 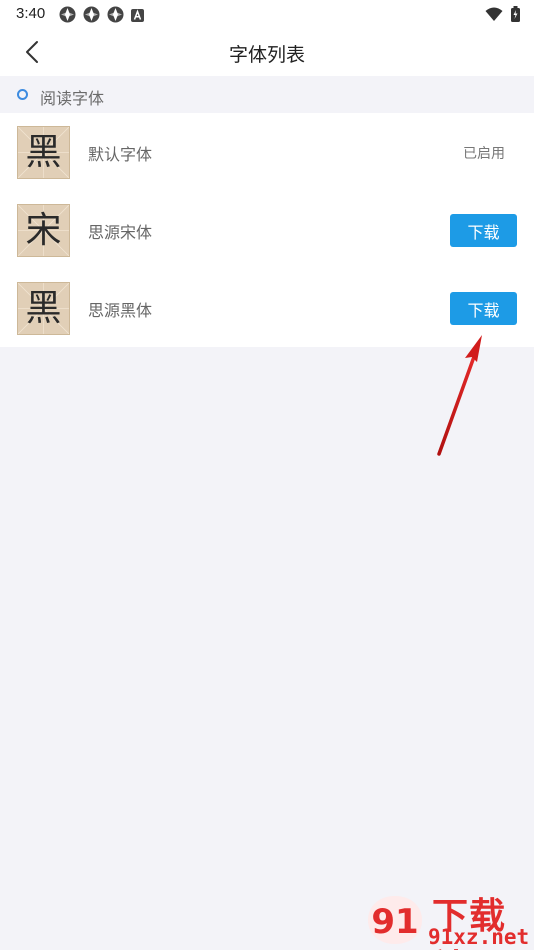 What do you see at coordinates (137, 16) in the screenshot?
I see `app-a-icon` at bounding box center [137, 16].